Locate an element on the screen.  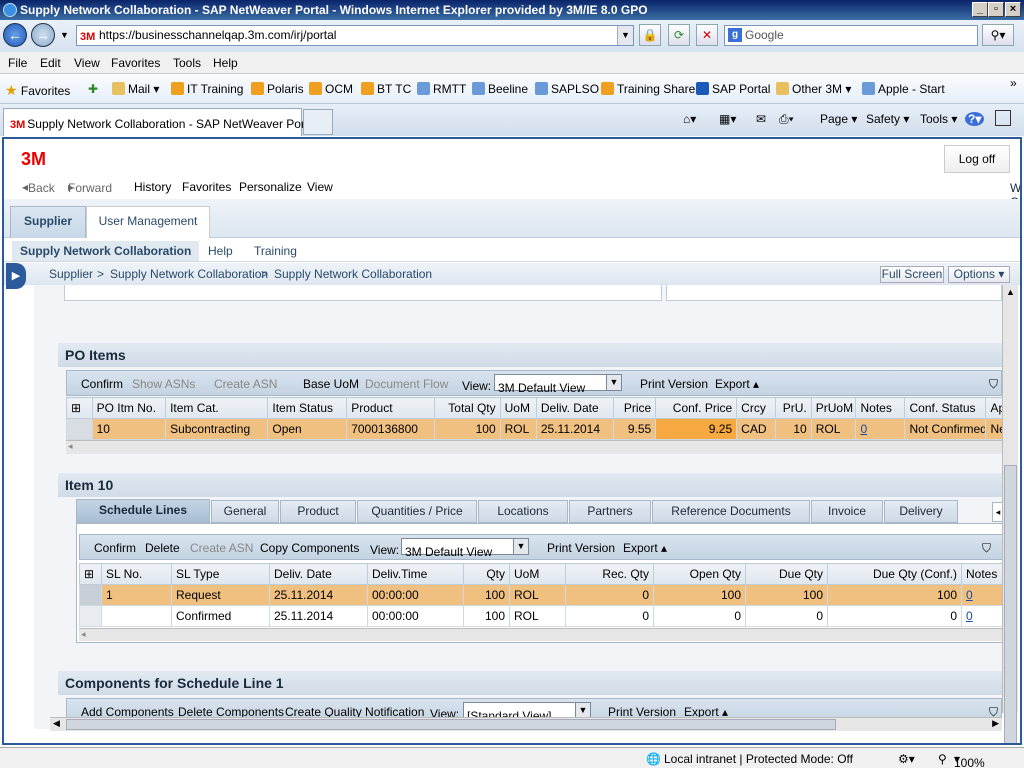
protected-mode-icon: ⚙▾ is located at coordinates (906, 759).